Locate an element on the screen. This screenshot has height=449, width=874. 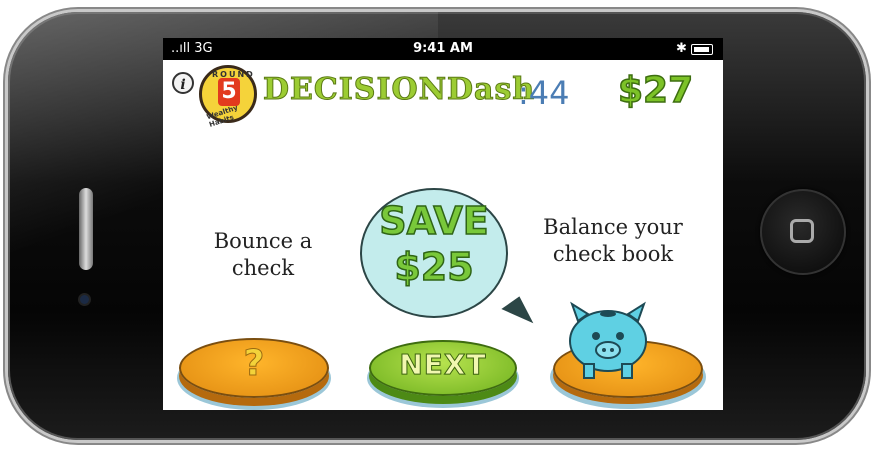
round-badge: ROUND 5 Wealthy Habits is located at coordinates (228, 97).